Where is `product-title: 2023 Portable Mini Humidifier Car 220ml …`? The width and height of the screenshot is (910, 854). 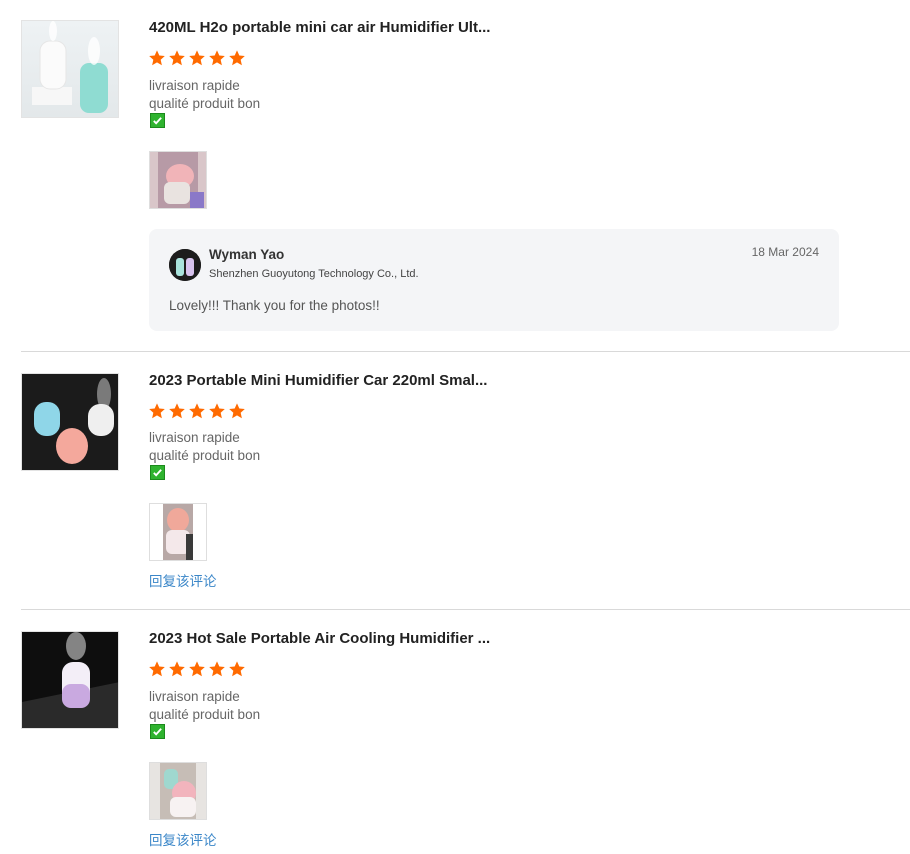
product-title: 2023 Portable Mini Humidifier Car 220ml … is located at coordinates (321, 380).